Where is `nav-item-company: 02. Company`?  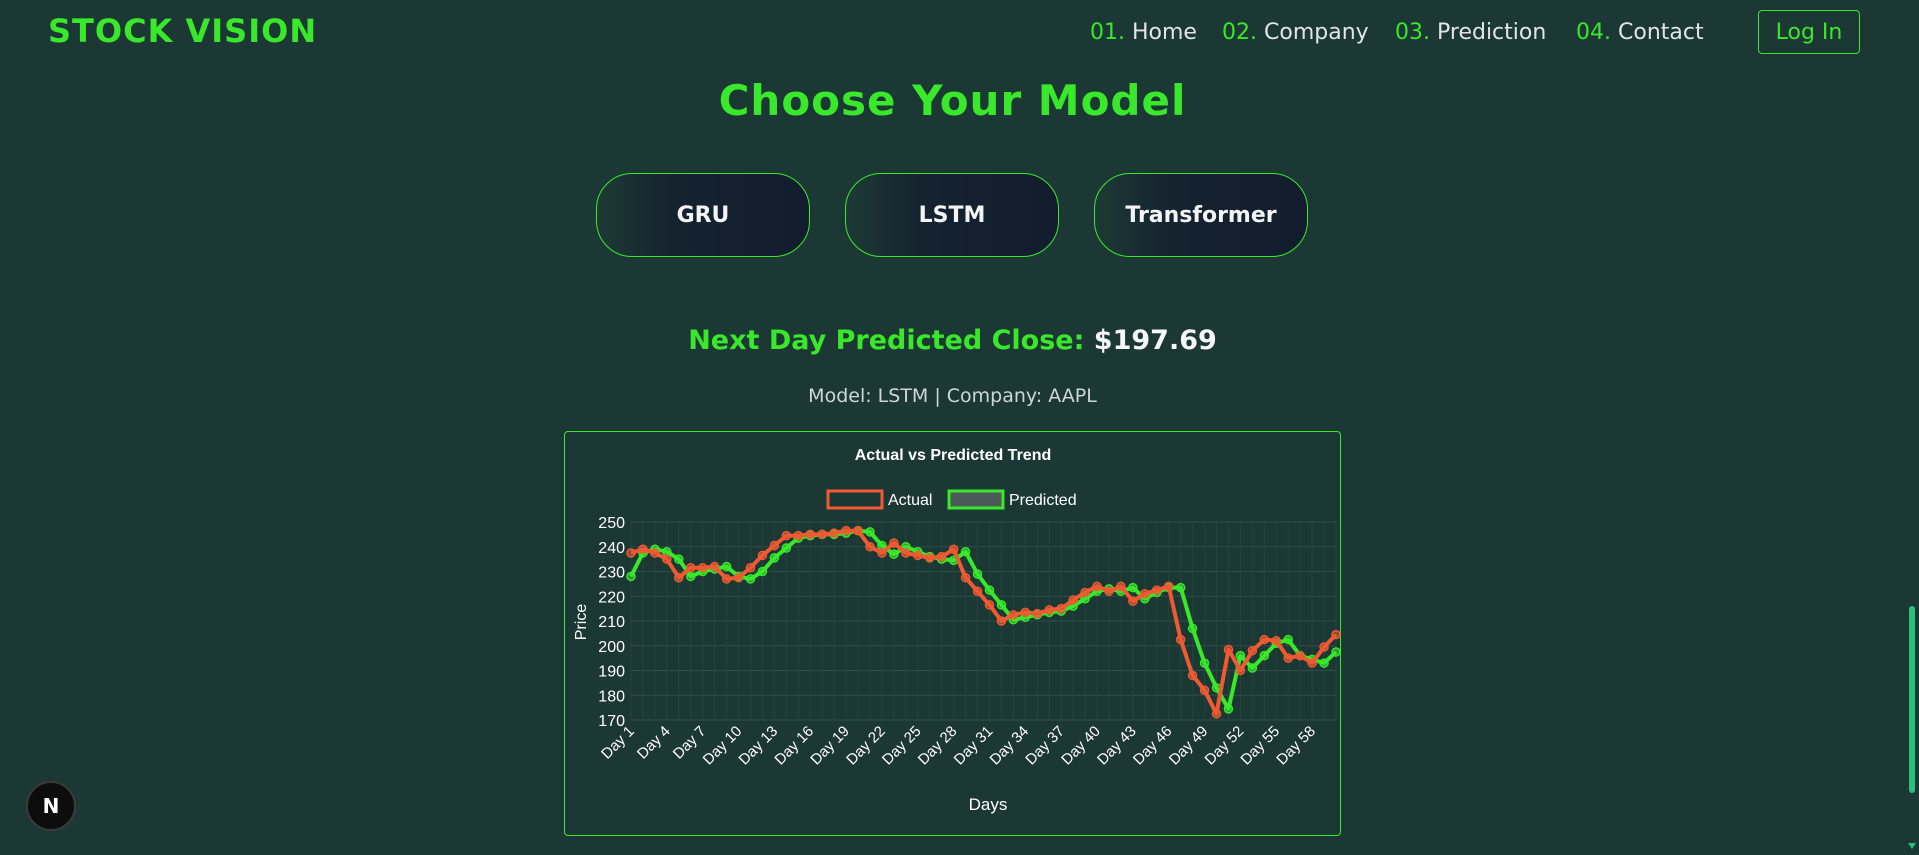
nav-item-company: 02. Company is located at coordinates (1295, 32).